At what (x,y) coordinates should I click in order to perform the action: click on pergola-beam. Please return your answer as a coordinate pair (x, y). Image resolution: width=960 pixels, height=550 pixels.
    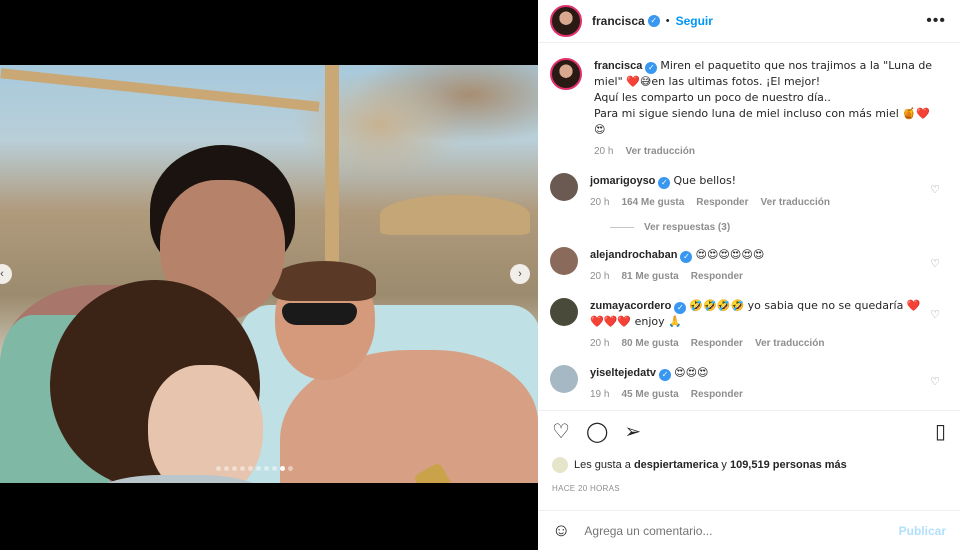
    Looking at the image, I should click on (160, 90).